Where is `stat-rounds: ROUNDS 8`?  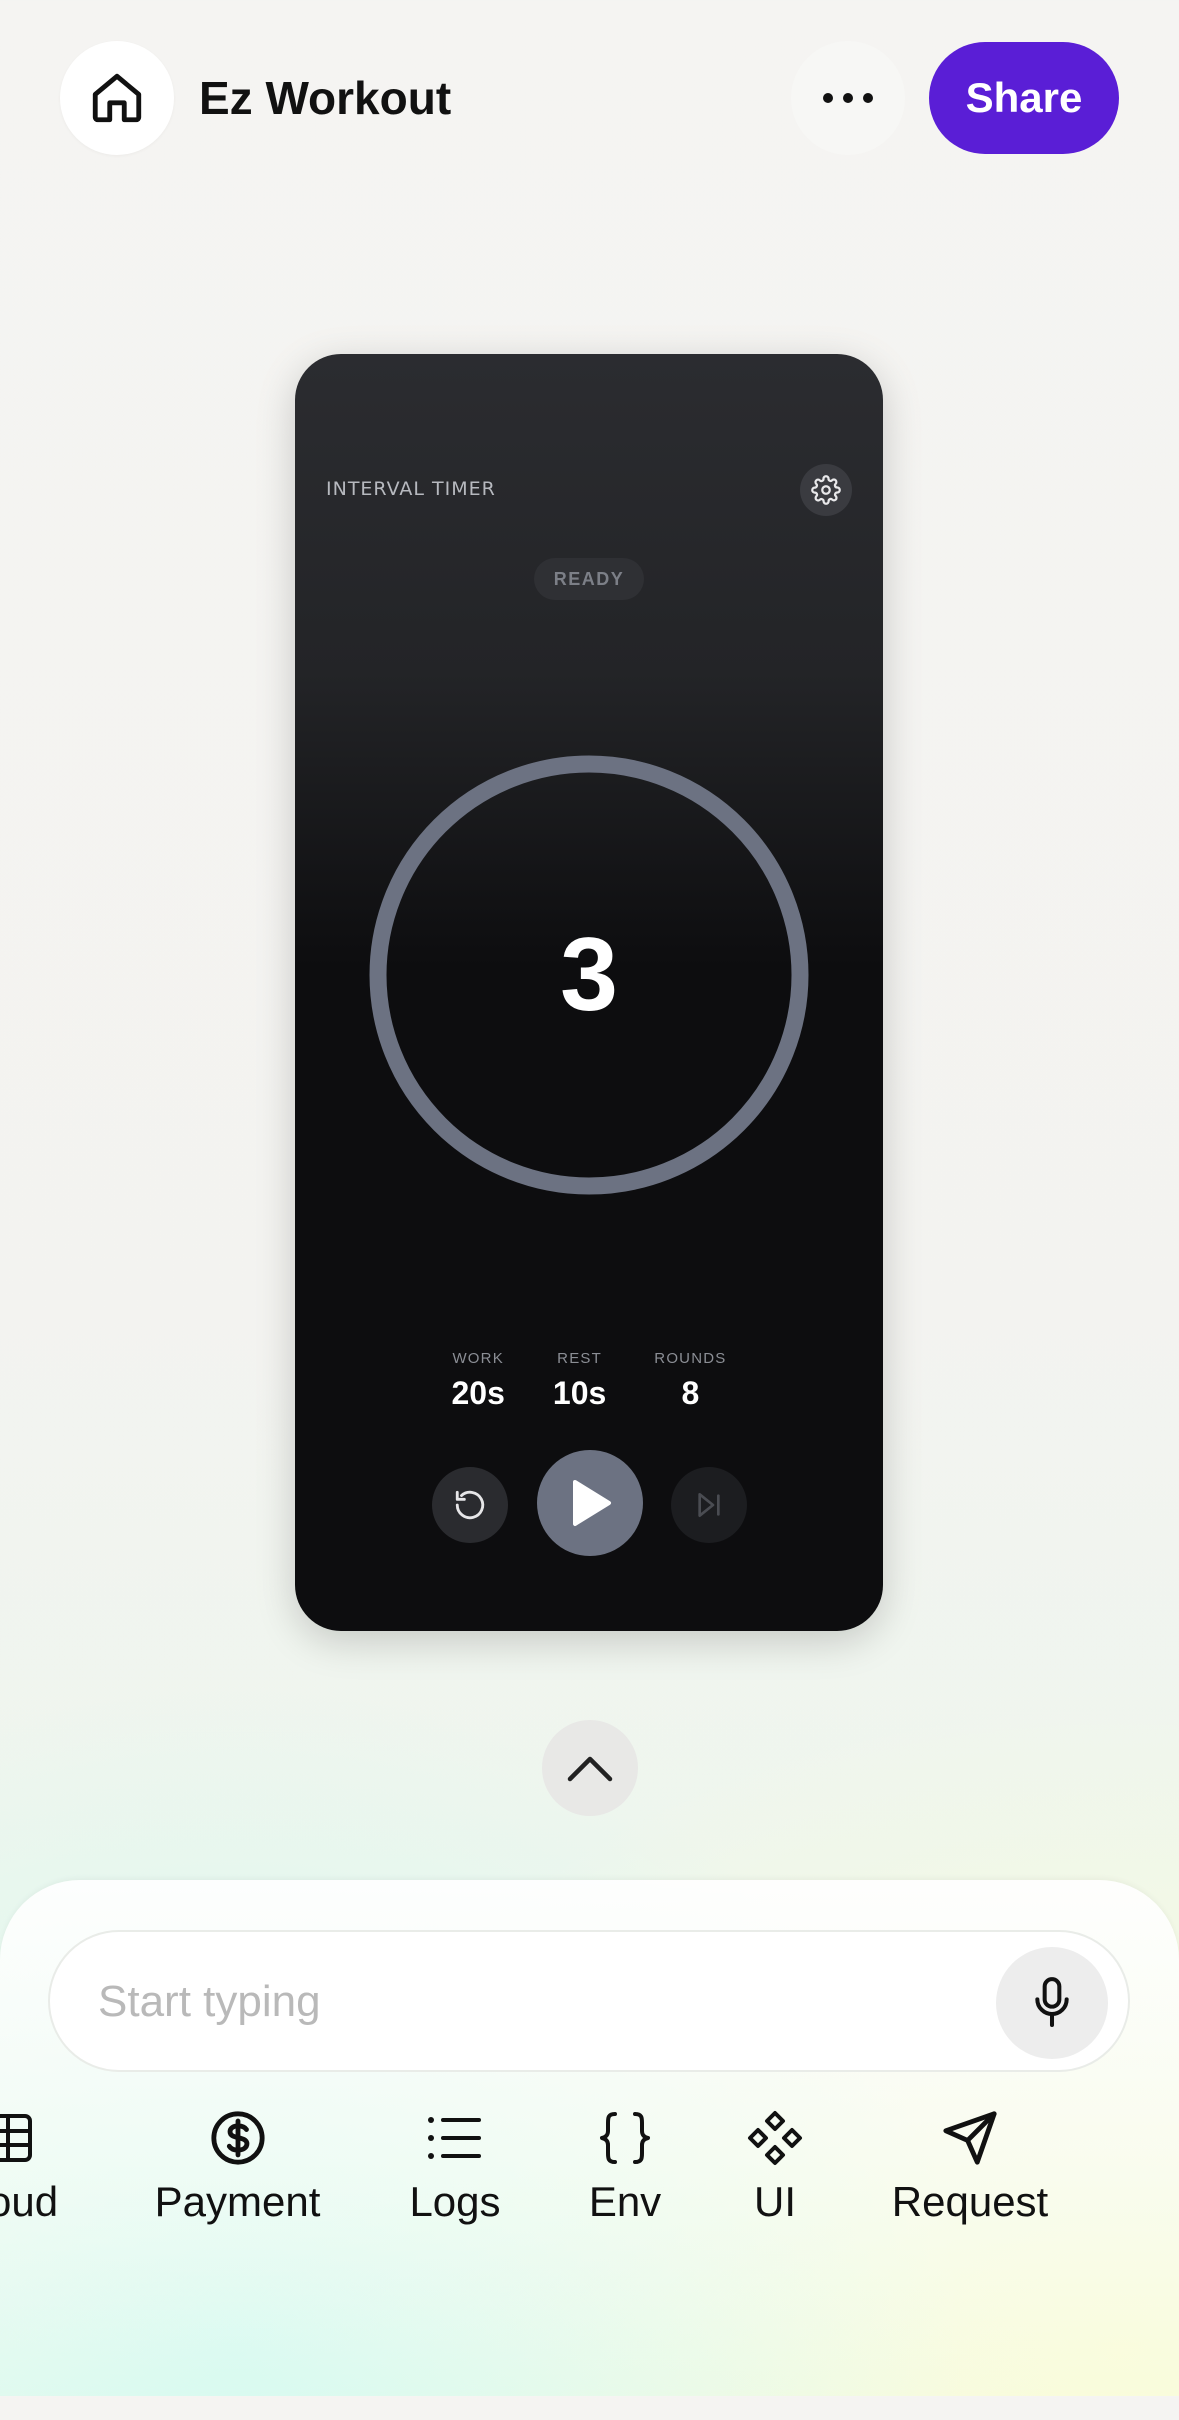 stat-rounds: ROUNDS 8 is located at coordinates (690, 1381).